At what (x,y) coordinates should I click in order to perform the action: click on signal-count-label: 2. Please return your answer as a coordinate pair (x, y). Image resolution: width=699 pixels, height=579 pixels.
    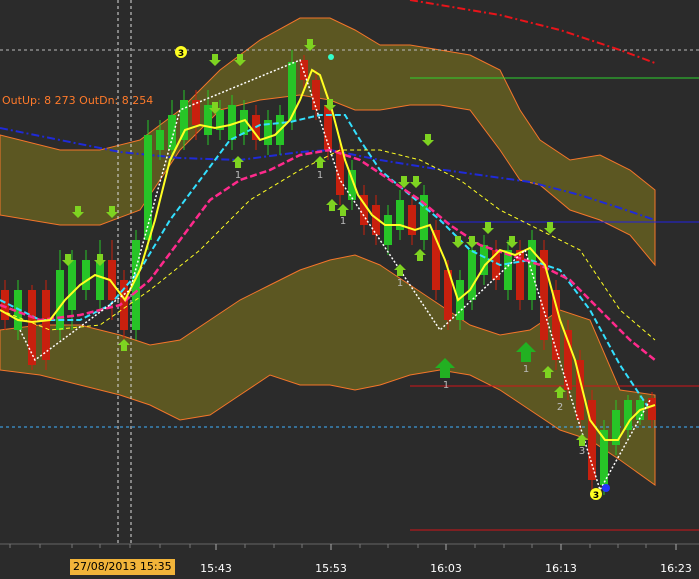
    Looking at the image, I should click on (560, 407).